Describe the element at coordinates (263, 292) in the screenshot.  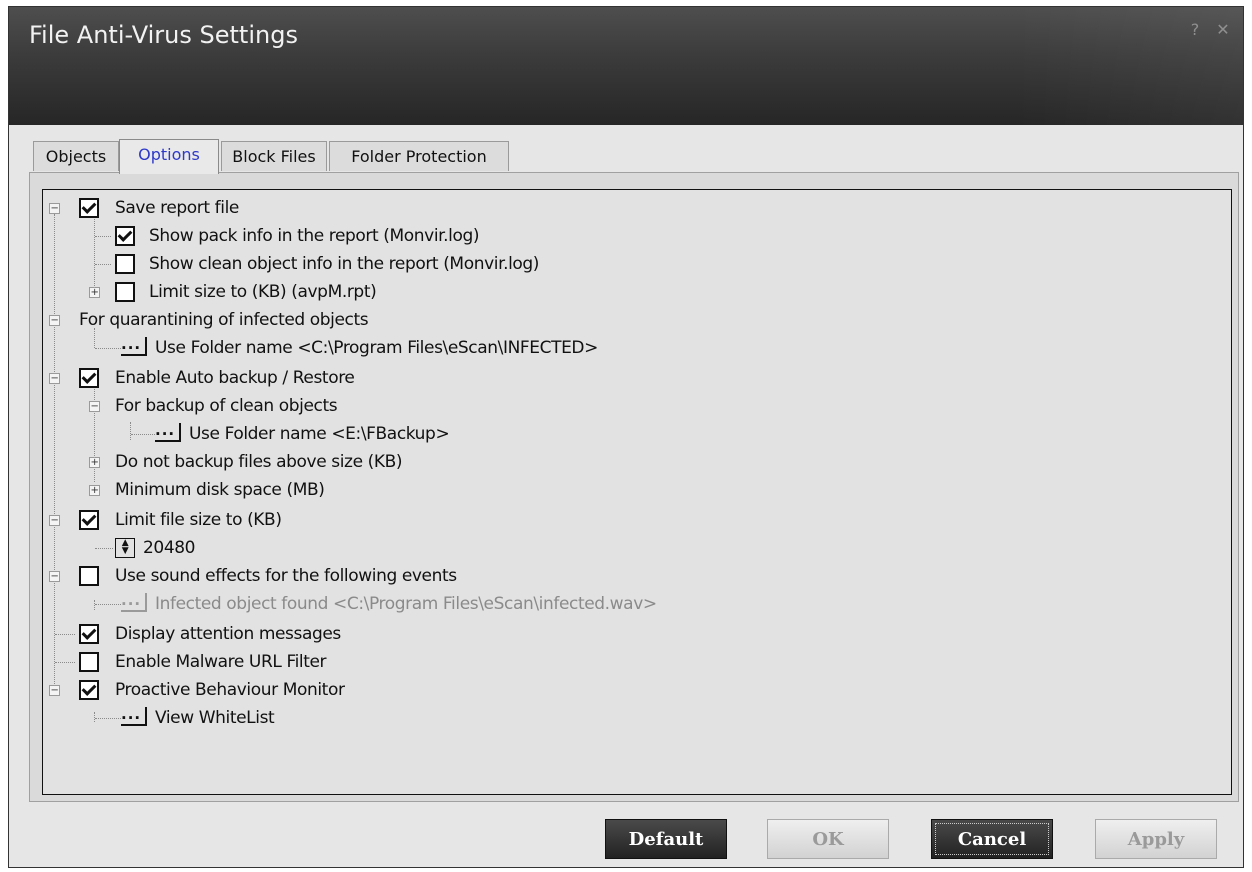
I see `limit-report-label: Limit size to (KB) (avpM.rpt)` at that location.